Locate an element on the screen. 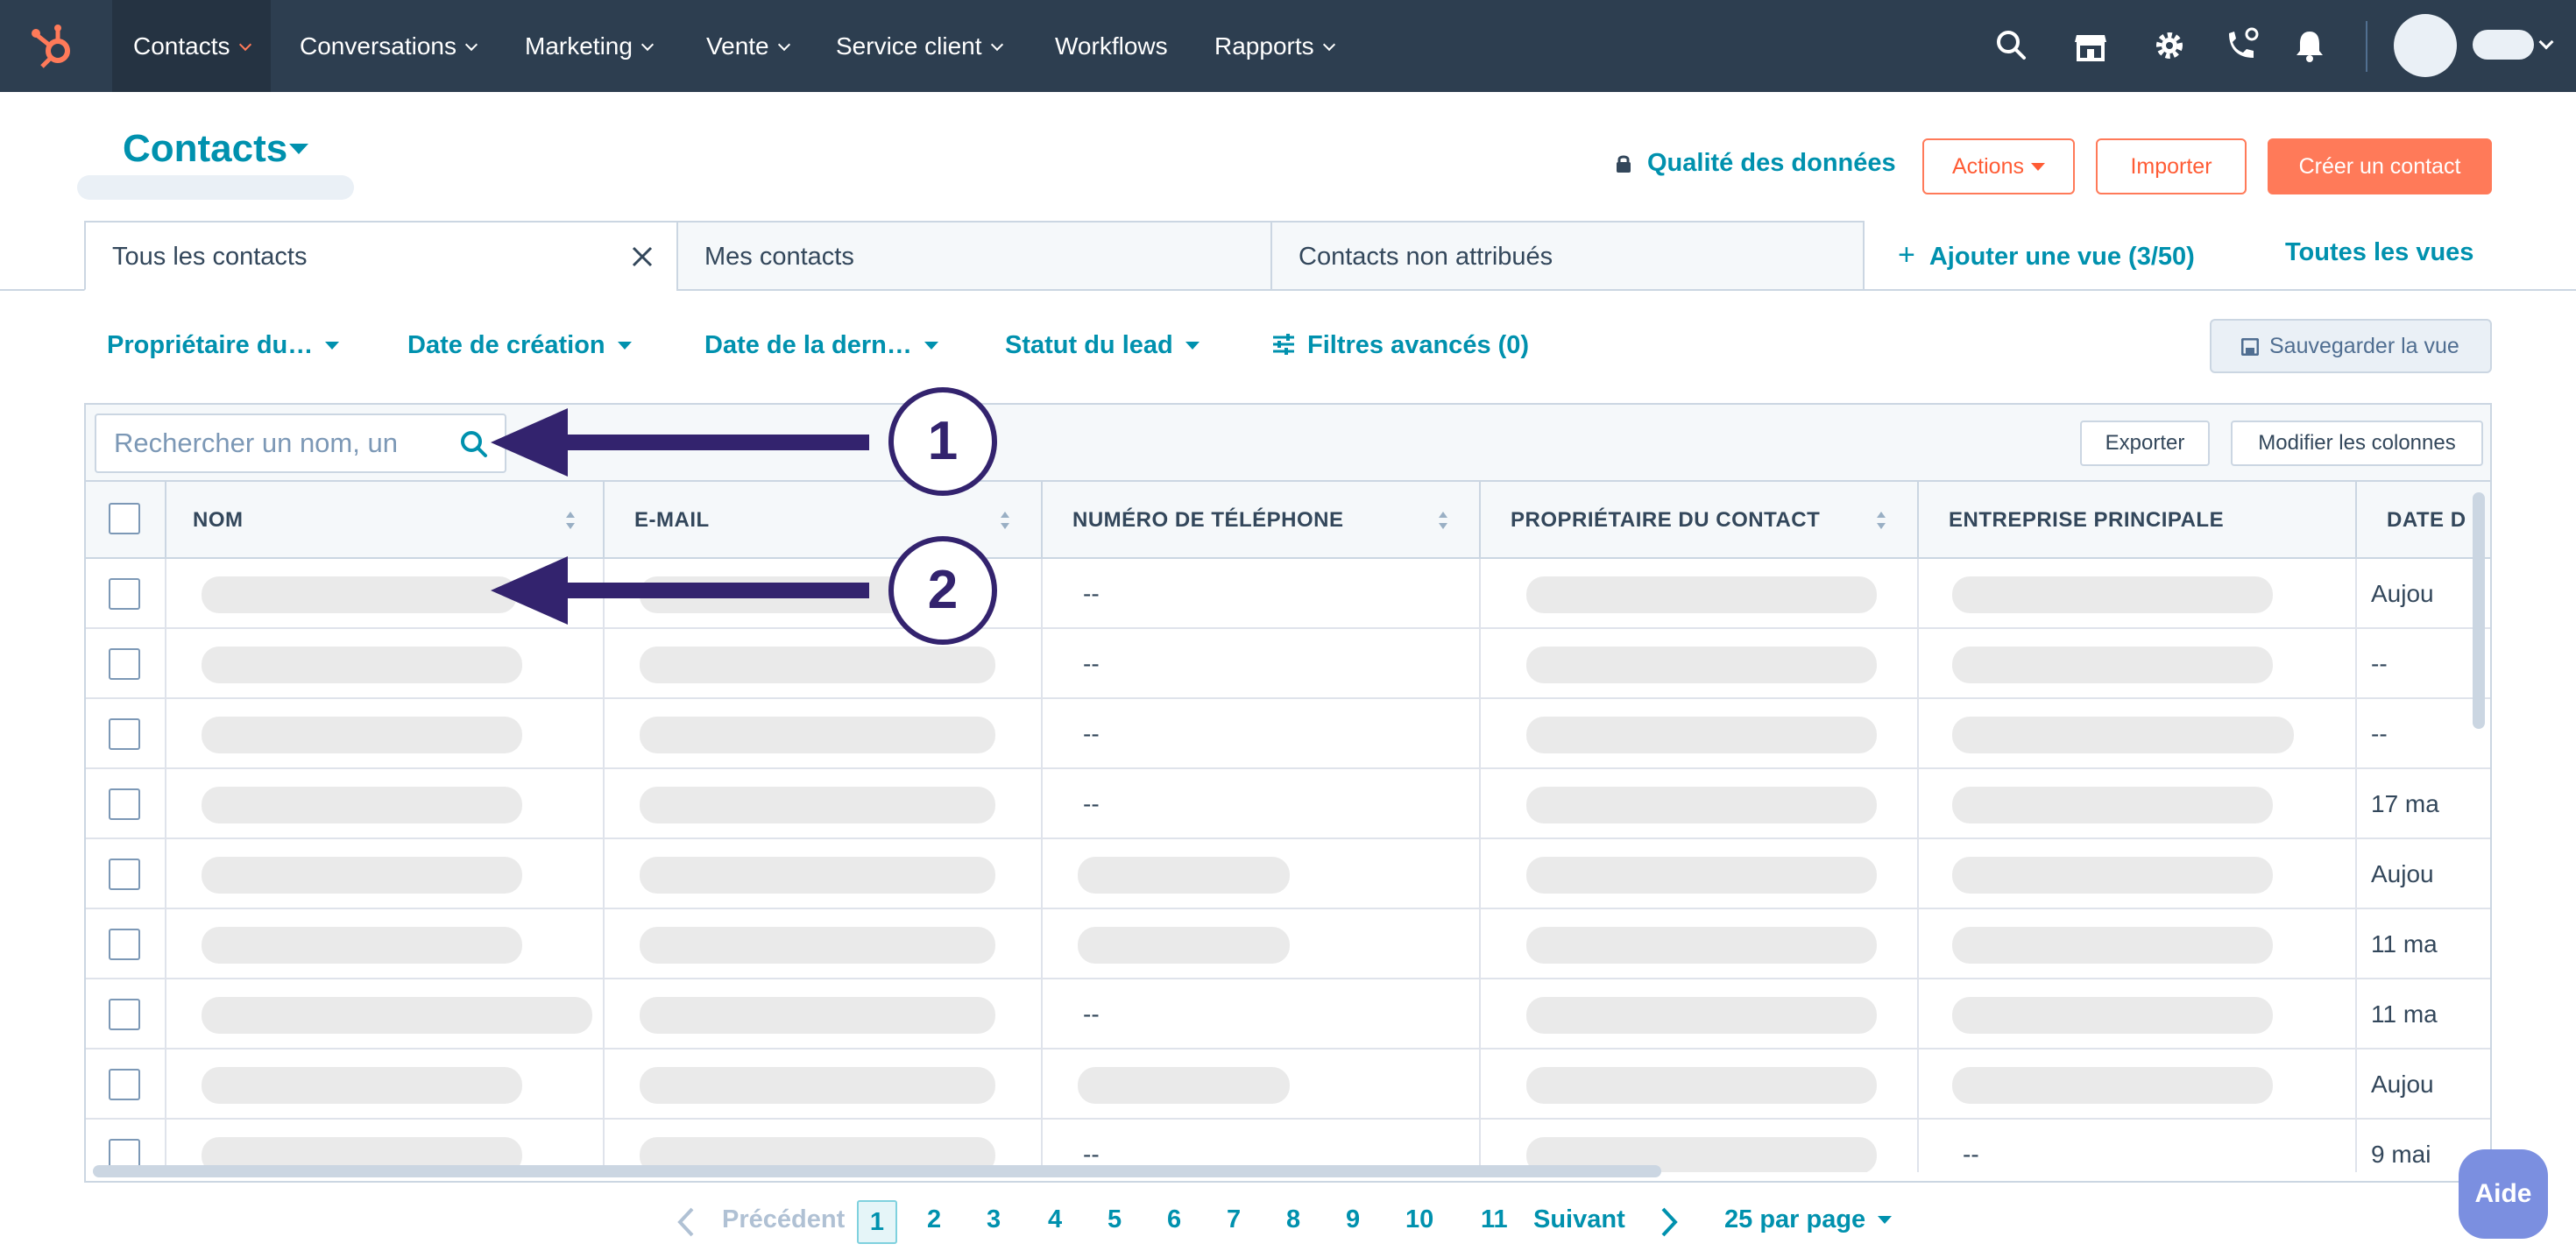 The width and height of the screenshot is (2576, 1258). close-icon is located at coordinates (642, 256).